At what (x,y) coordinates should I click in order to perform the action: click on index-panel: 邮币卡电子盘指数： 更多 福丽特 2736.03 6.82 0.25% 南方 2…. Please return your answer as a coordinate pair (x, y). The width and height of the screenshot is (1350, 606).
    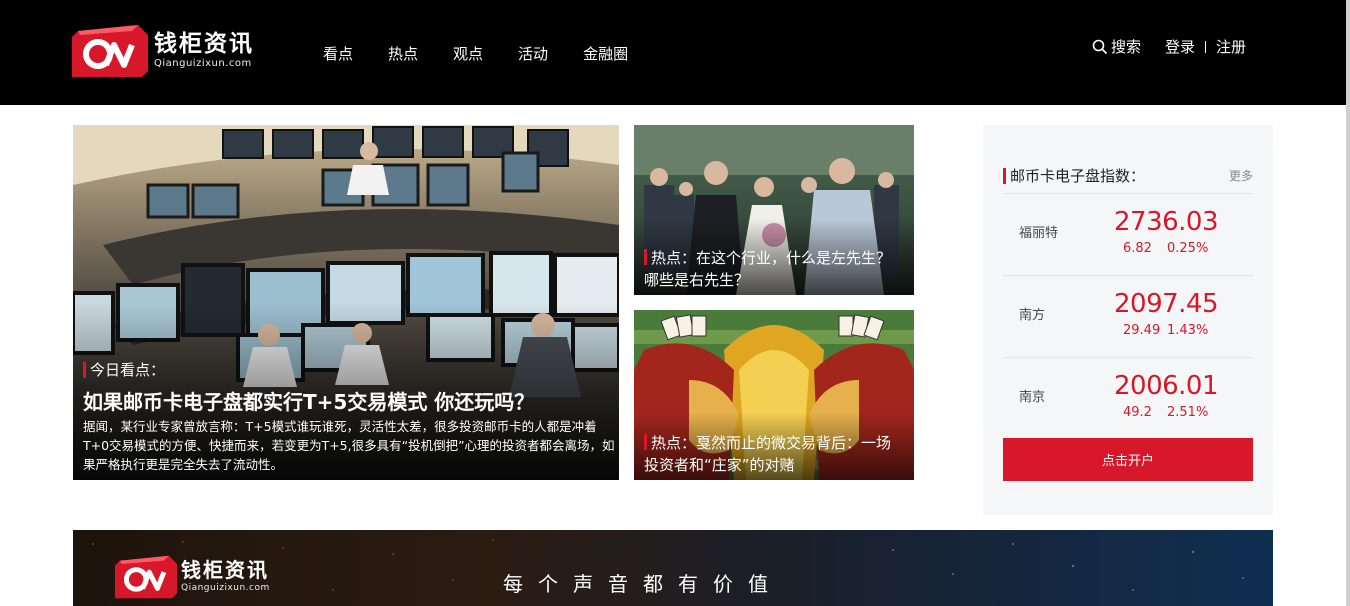
    Looking at the image, I should click on (1128, 320).